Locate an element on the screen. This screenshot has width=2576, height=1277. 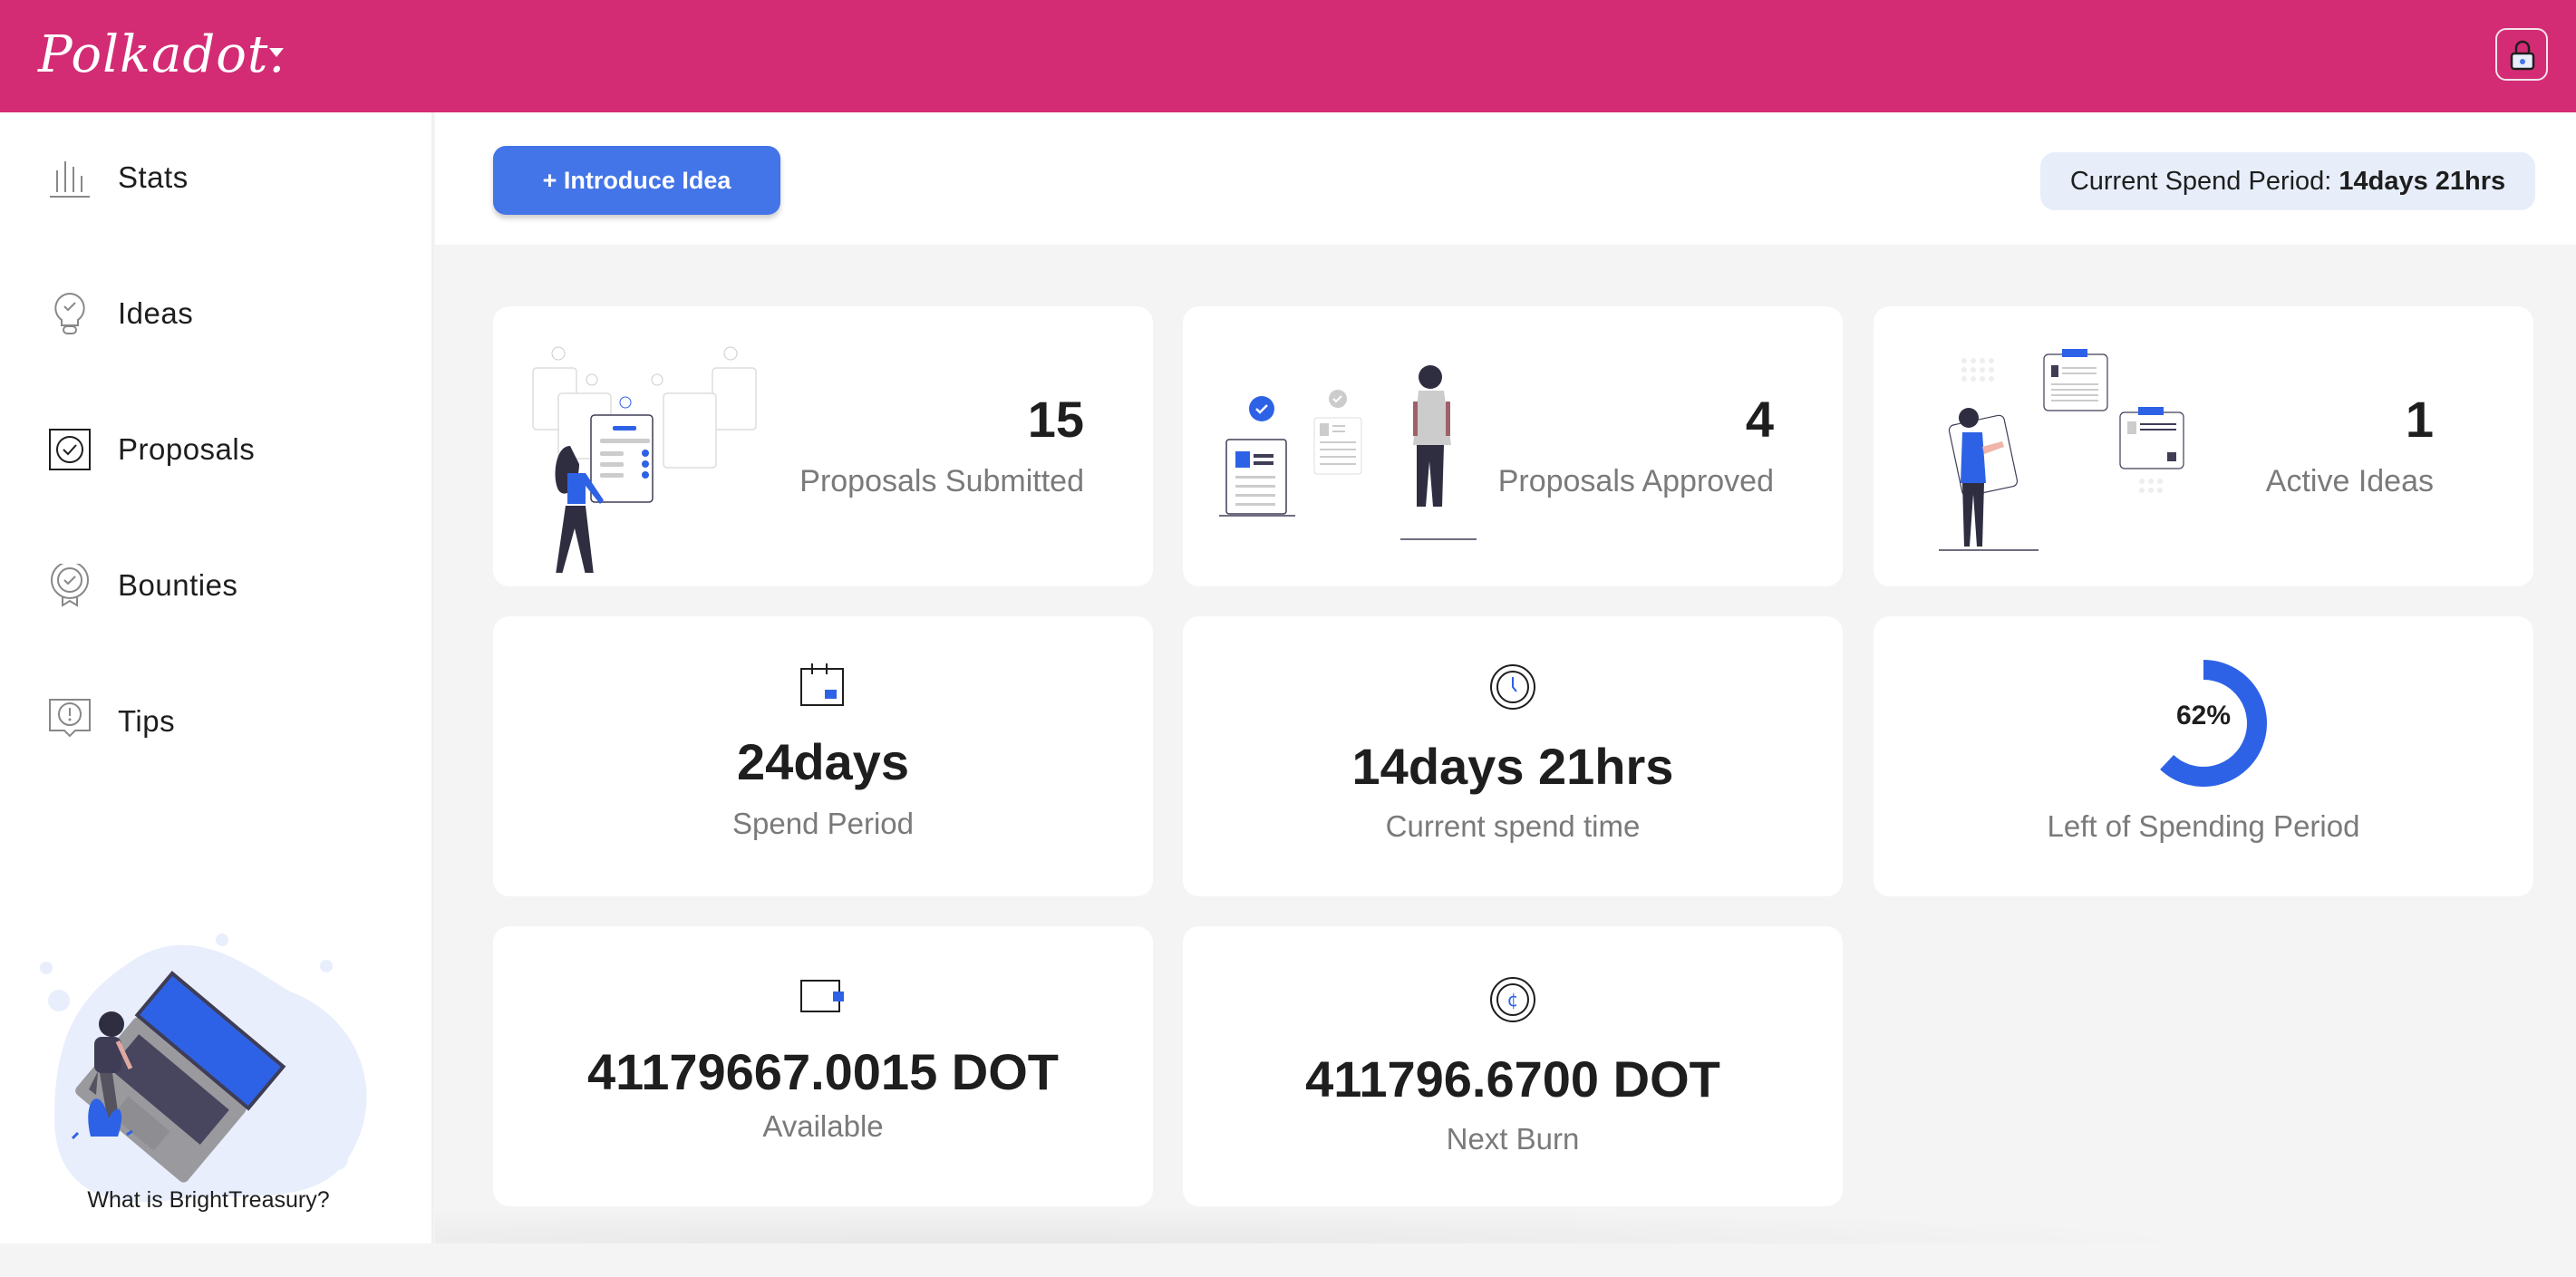
available-value: 41179667.0015 DOT is located at coordinates (823, 1071).